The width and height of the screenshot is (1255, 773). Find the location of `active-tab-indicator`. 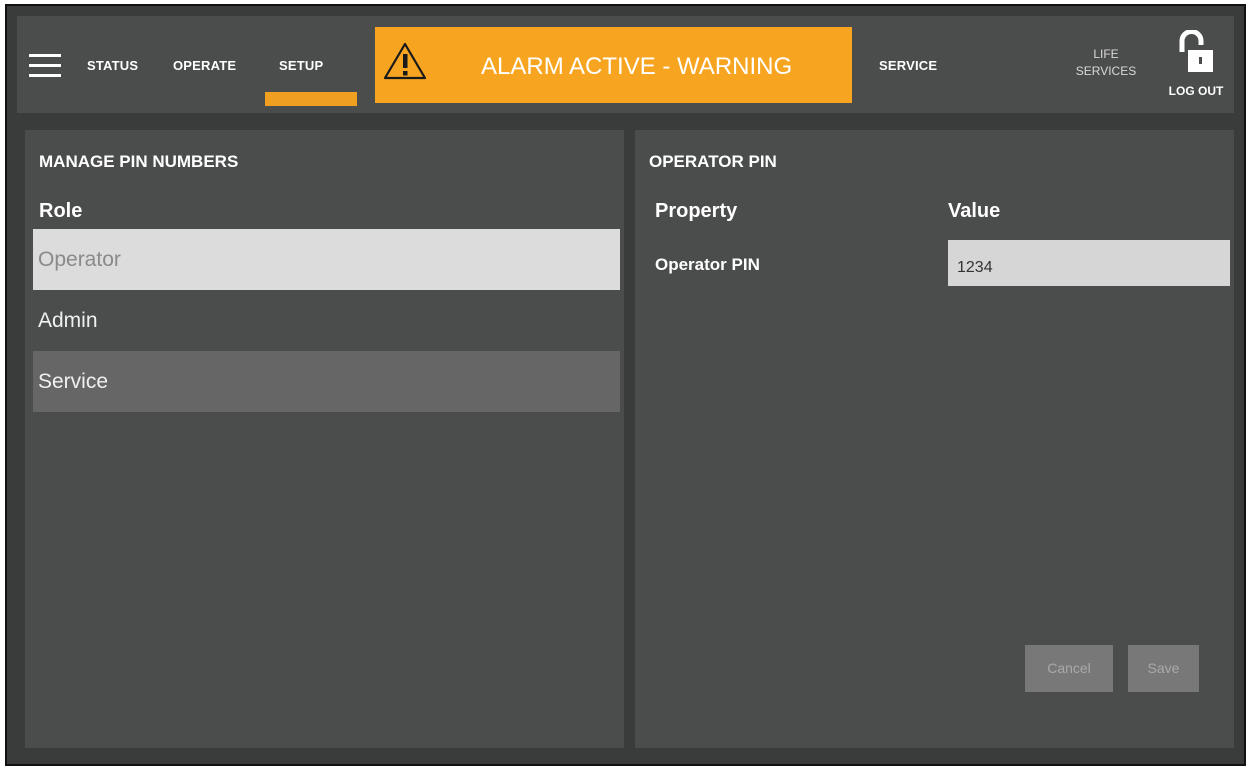

active-tab-indicator is located at coordinates (311, 99).